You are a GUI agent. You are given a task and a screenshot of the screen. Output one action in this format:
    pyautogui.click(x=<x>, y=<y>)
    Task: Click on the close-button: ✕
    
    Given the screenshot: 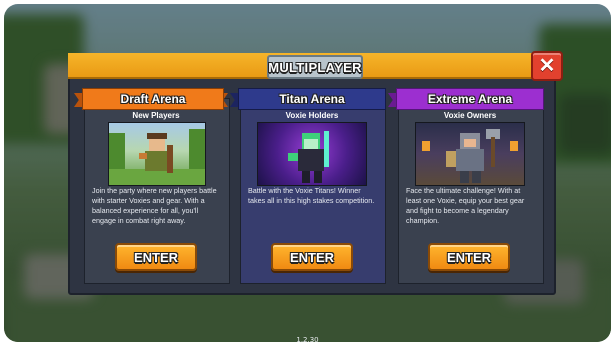 What is the action you would take?
    pyautogui.click(x=547, y=66)
    